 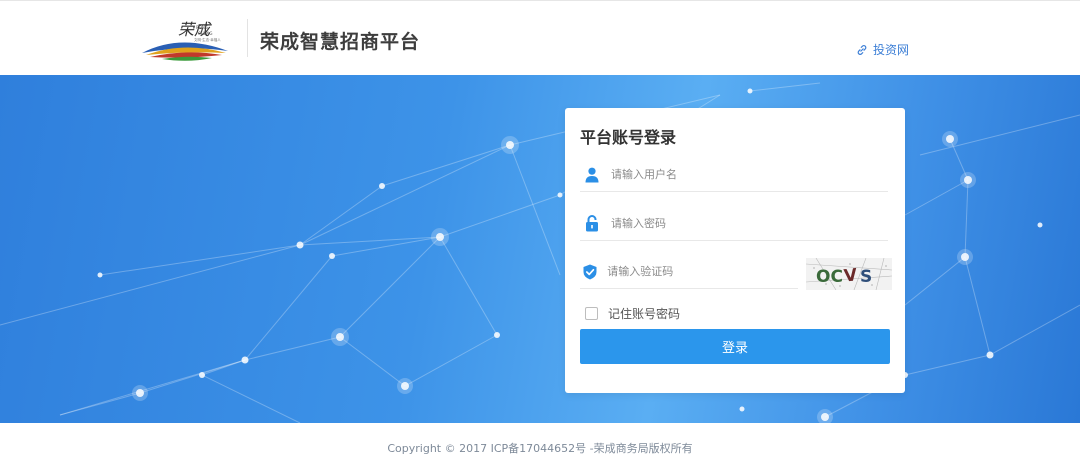 I want to click on password-input, so click(x=731, y=223).